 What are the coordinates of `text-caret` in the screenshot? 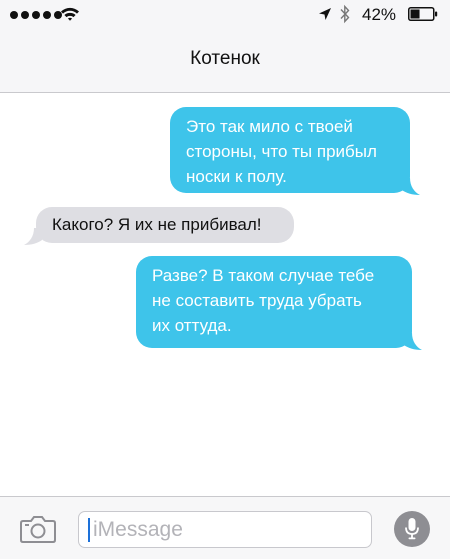 It's located at (89, 530).